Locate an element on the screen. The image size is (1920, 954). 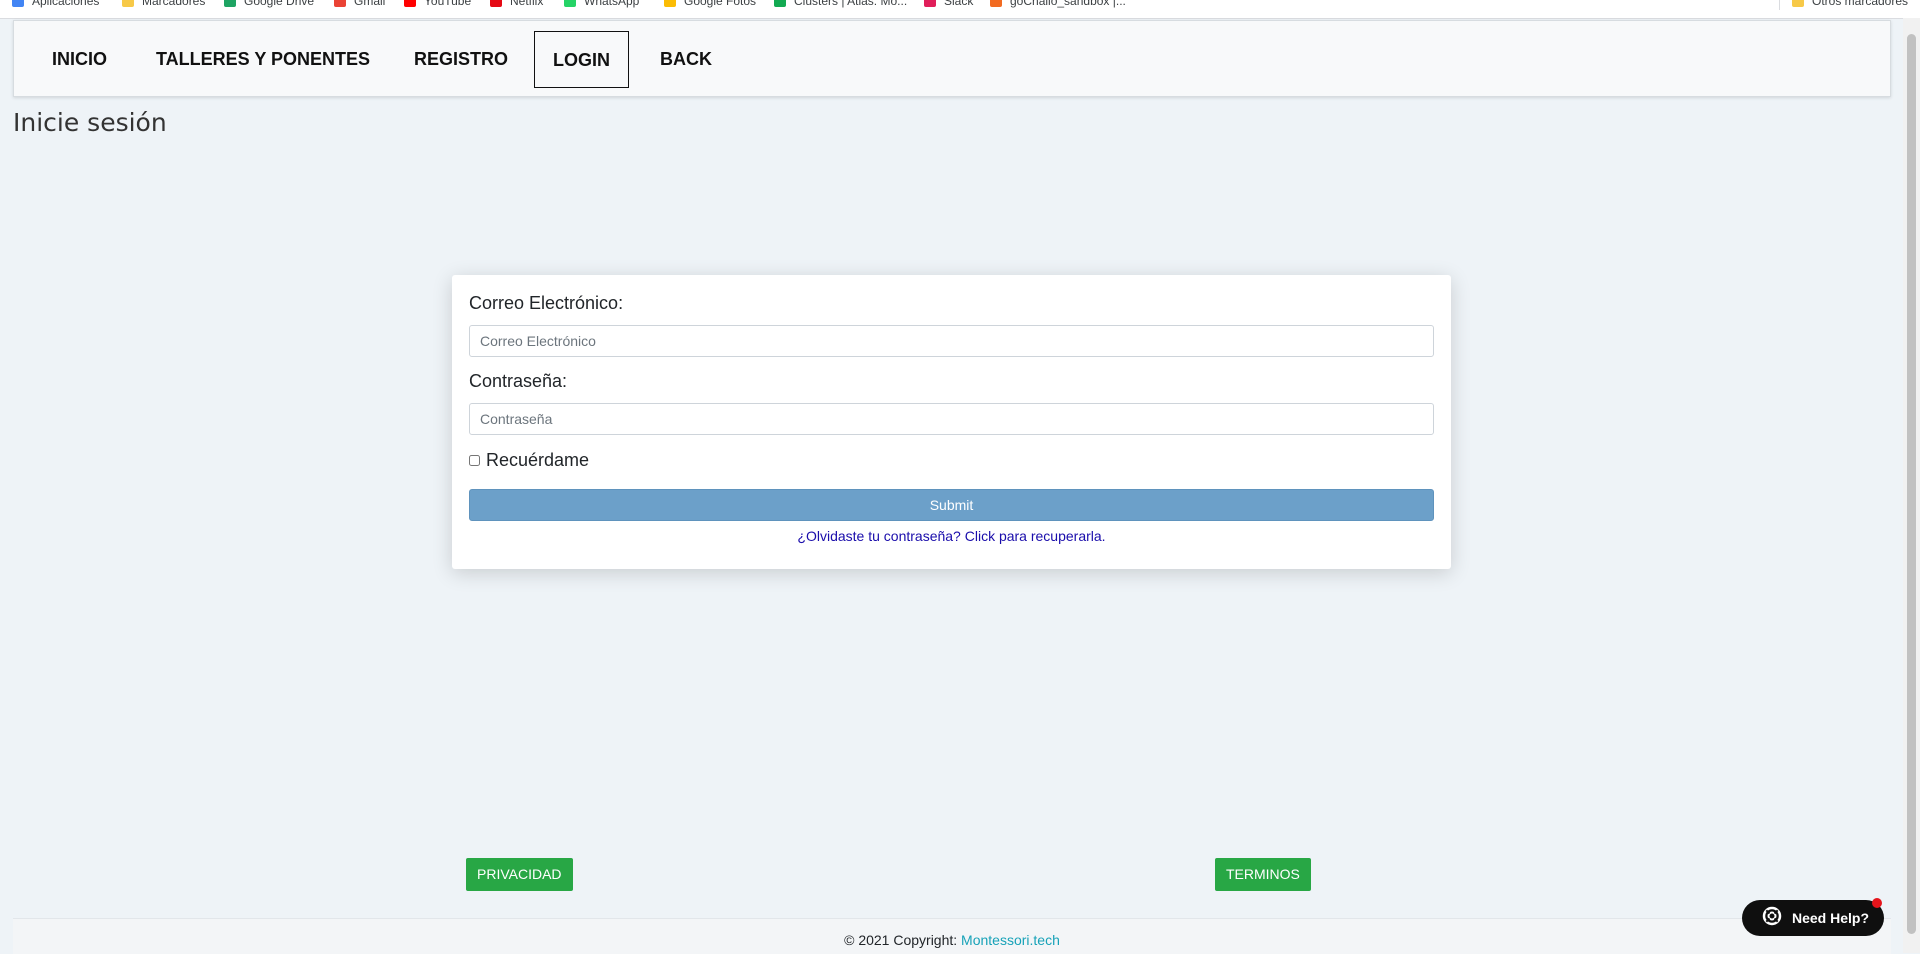
bookmark-whatsapp: WhatsApp is located at coordinates (601, 5).